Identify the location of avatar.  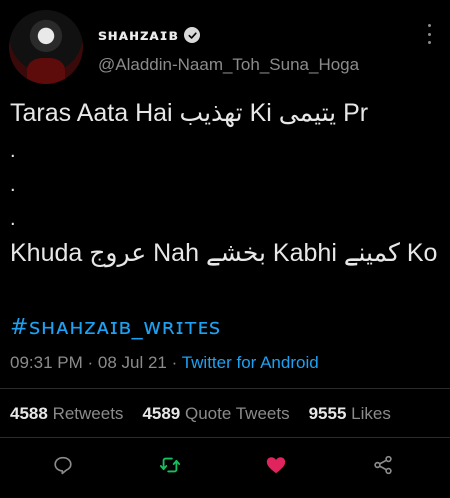
(46, 47).